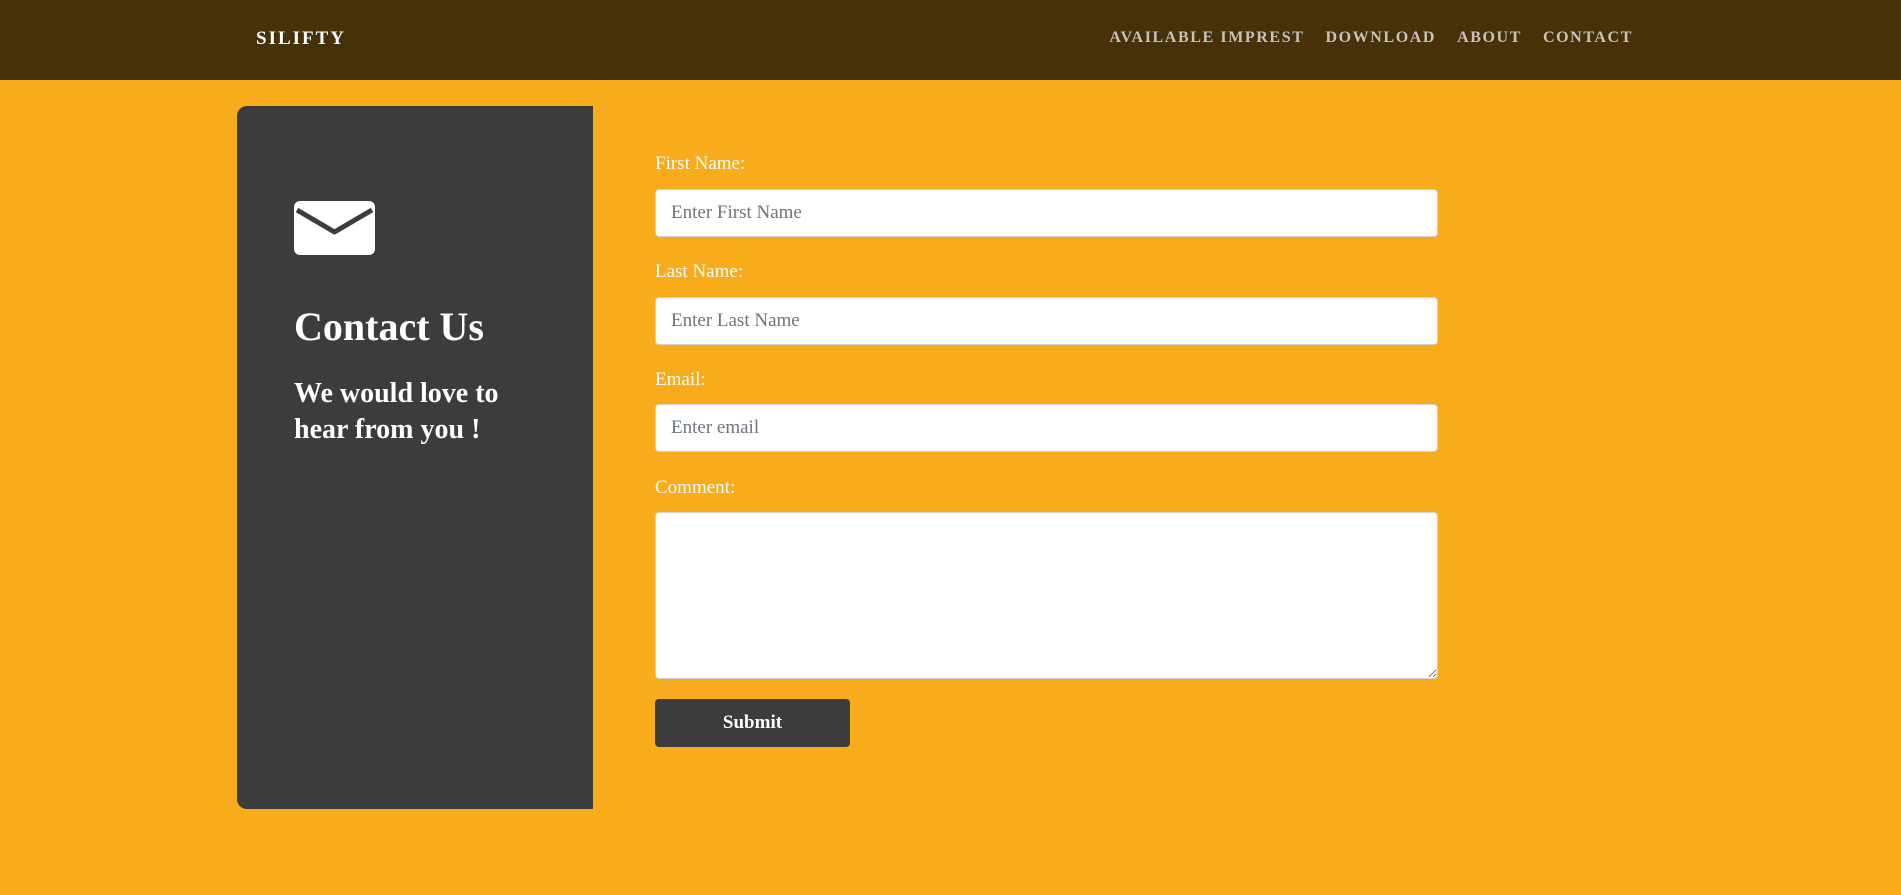 Image resolution: width=1901 pixels, height=895 pixels. I want to click on submit-button: Submit, so click(752, 723).